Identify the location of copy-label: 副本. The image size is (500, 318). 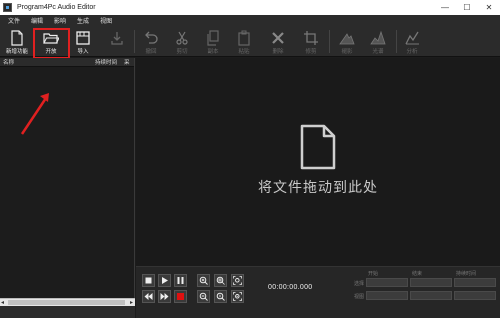
(213, 52).